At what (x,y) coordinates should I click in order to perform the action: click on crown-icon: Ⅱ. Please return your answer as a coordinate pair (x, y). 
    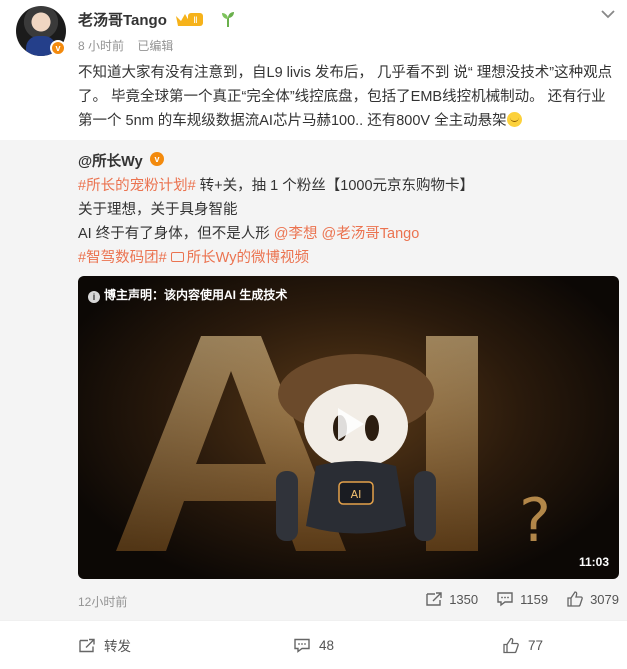
    Looking at the image, I should click on (189, 19).